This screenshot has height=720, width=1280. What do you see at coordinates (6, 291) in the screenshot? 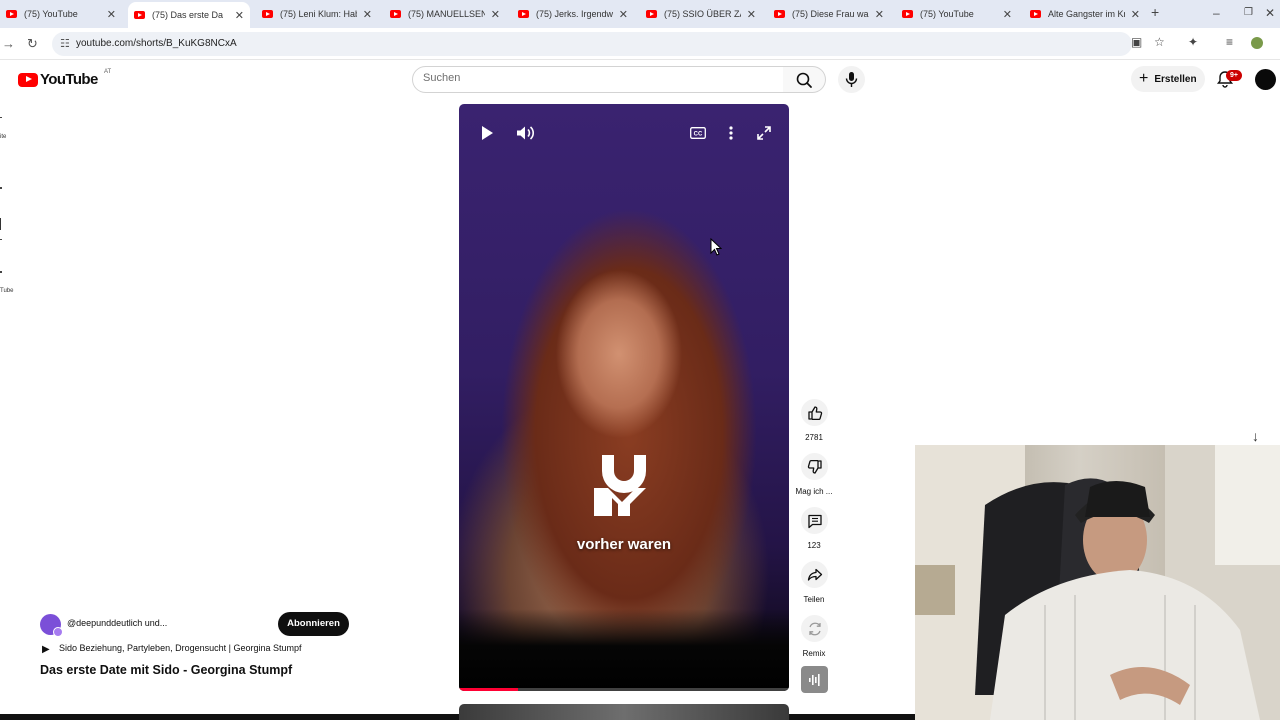
I see `guide-fragment-label: Tube` at bounding box center [6, 291].